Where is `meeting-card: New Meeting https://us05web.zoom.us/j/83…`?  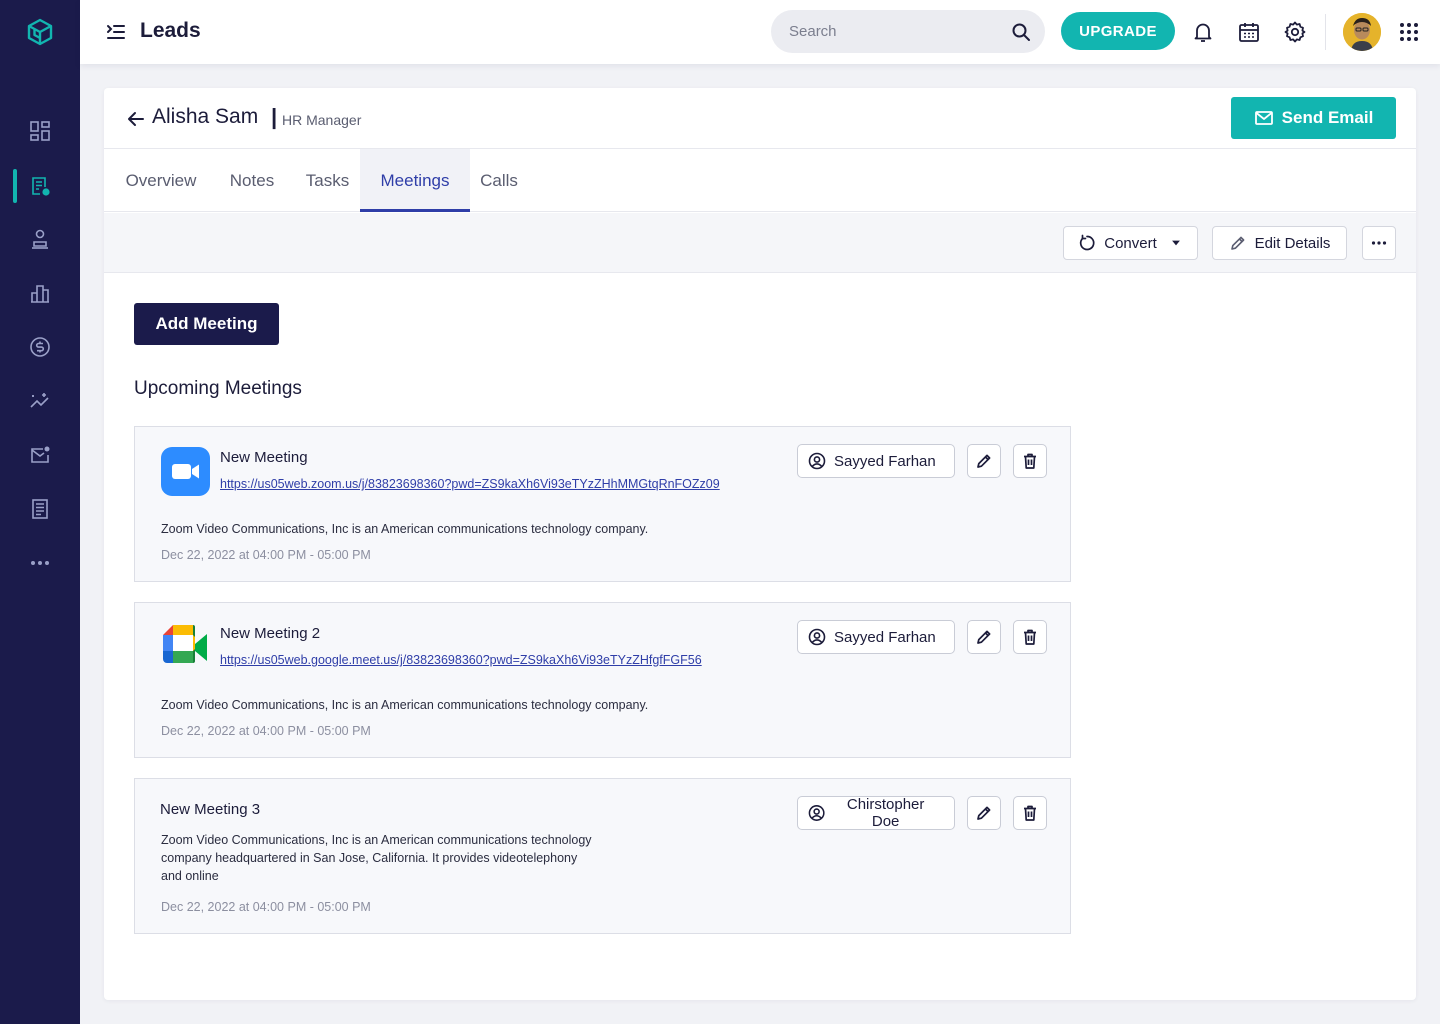
meeting-card: New Meeting https://us05web.zoom.us/j/83… is located at coordinates (602, 504).